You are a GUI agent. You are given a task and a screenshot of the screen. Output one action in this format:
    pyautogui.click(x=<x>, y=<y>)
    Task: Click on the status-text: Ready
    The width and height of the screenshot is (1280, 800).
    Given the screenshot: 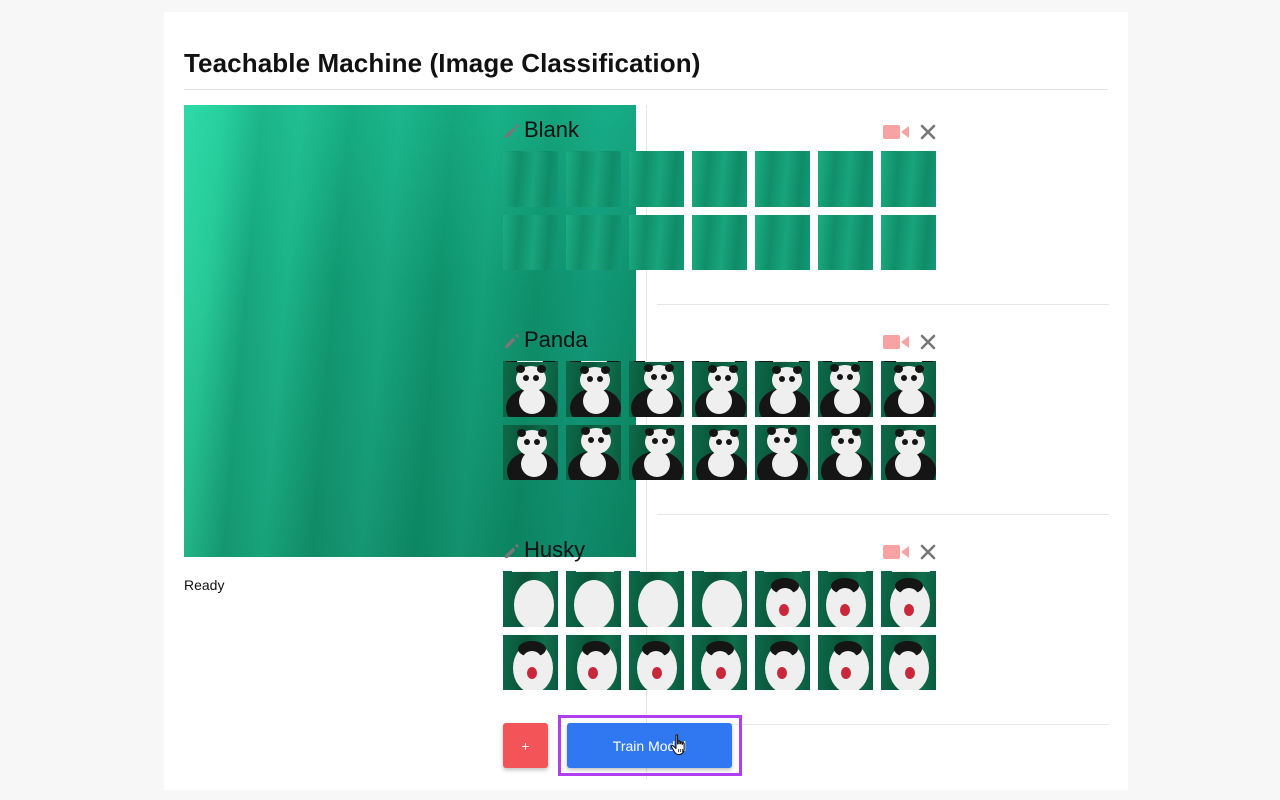 What is the action you would take?
    pyautogui.click(x=204, y=585)
    